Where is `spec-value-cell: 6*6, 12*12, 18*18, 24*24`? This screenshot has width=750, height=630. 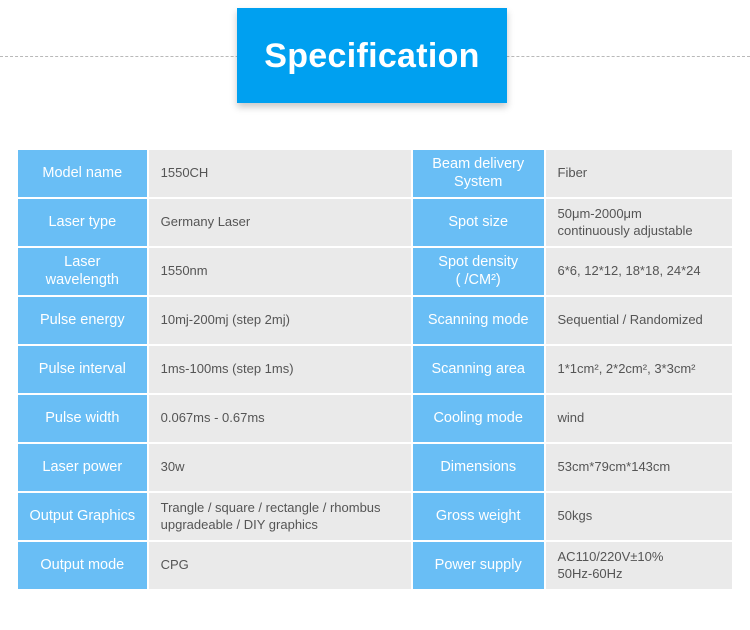 spec-value-cell: 6*6, 12*12, 18*18, 24*24 is located at coordinates (639, 271).